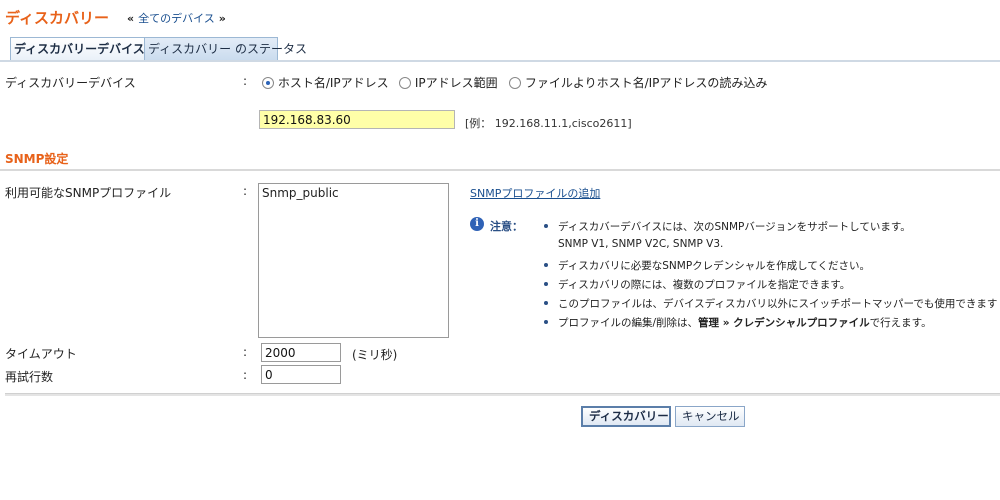 Image resolution: width=1000 pixels, height=500 pixels. I want to click on all-devices-link: 全てのデバイス, so click(176, 18).